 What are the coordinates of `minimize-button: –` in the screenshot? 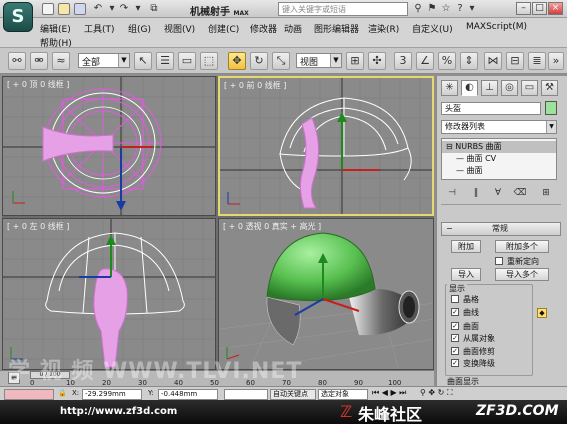 It's located at (523, 8).